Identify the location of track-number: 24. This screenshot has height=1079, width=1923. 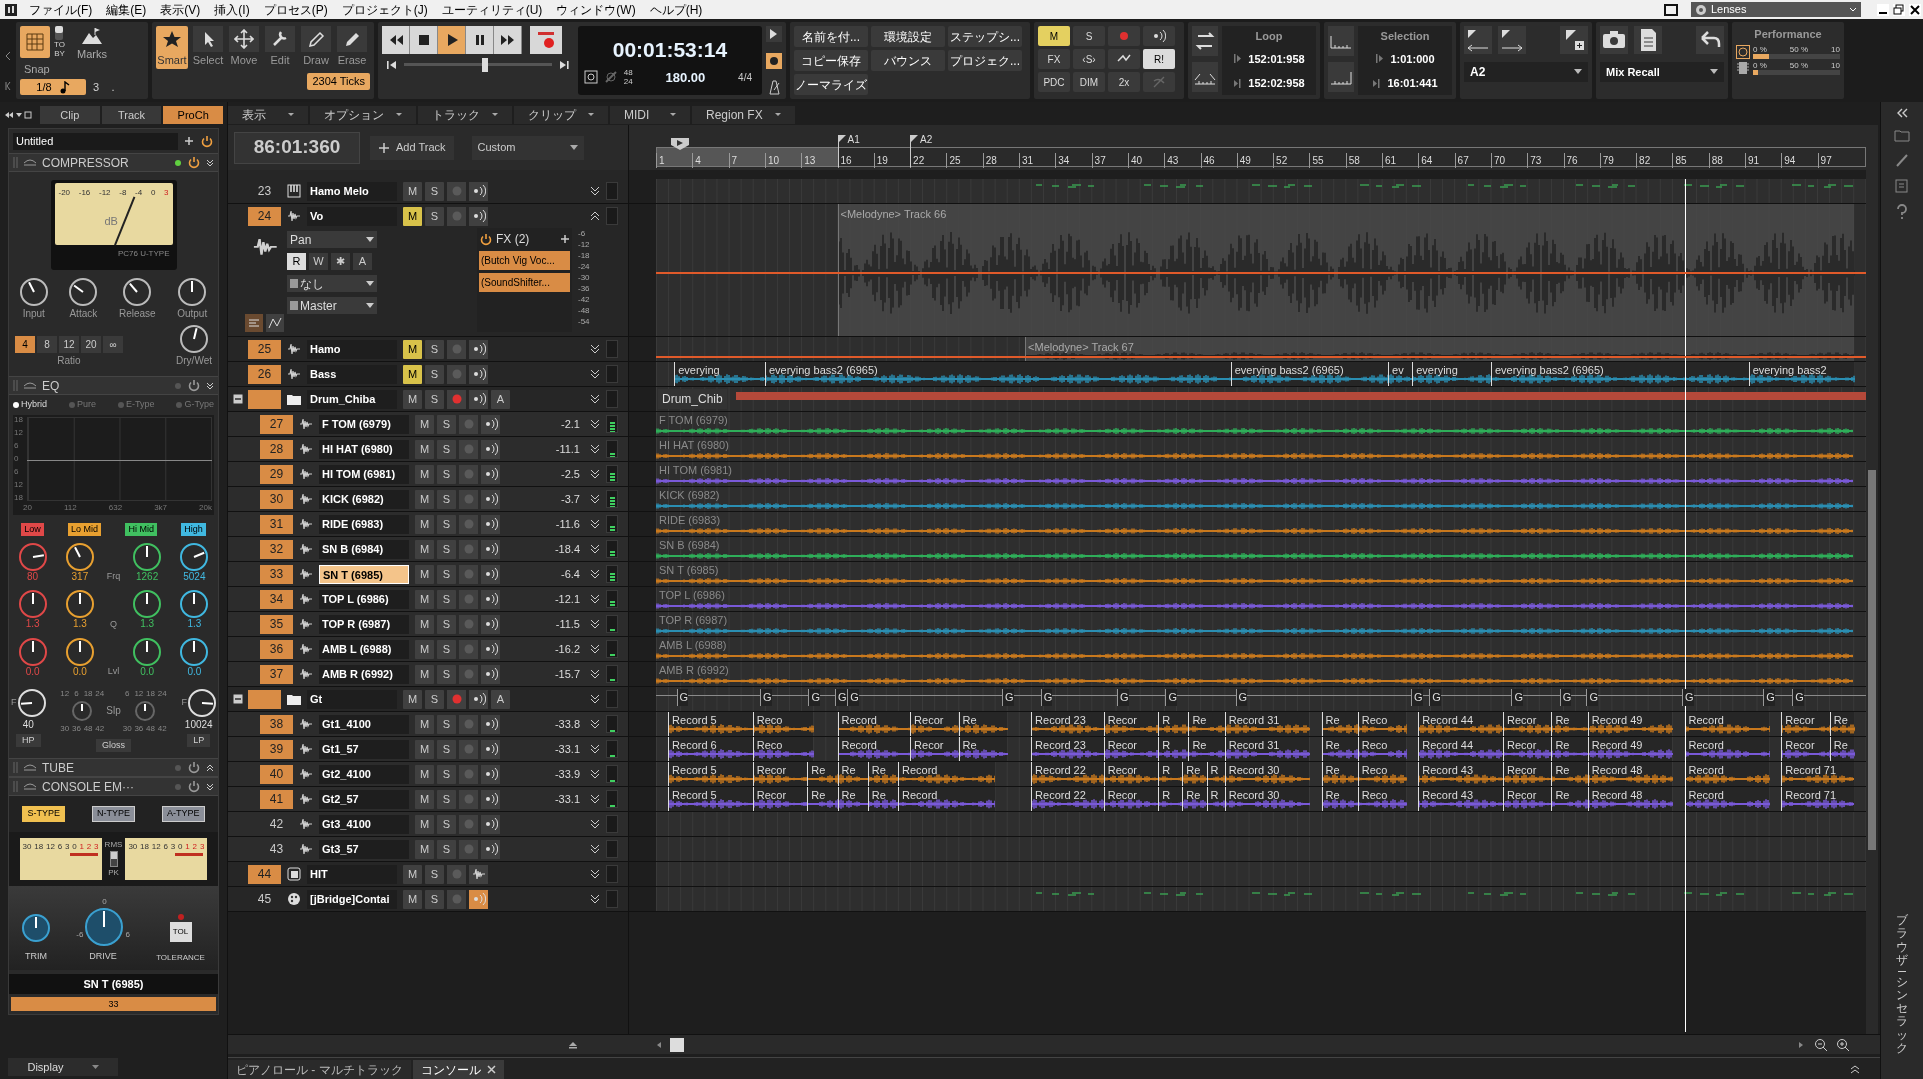
(264, 216).